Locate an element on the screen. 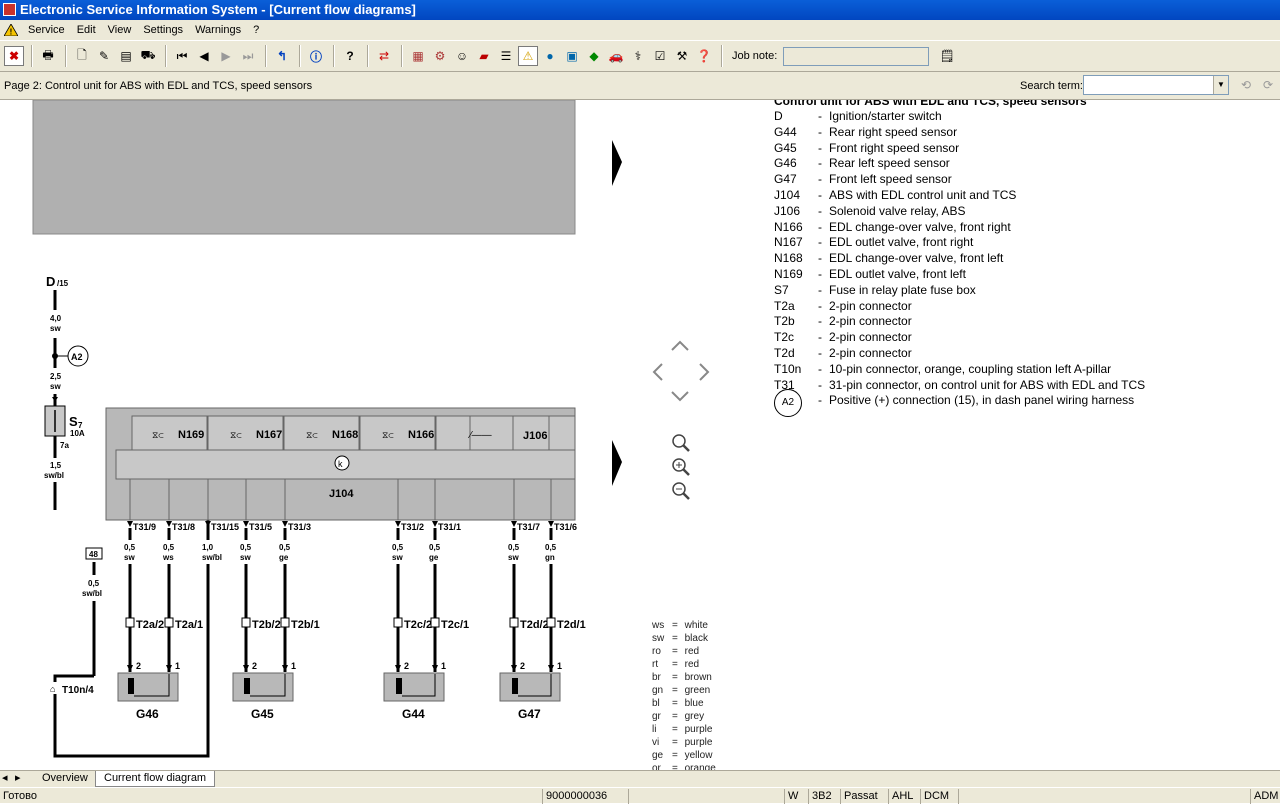  menu-warnings: Warnings is located at coordinates (218, 30).